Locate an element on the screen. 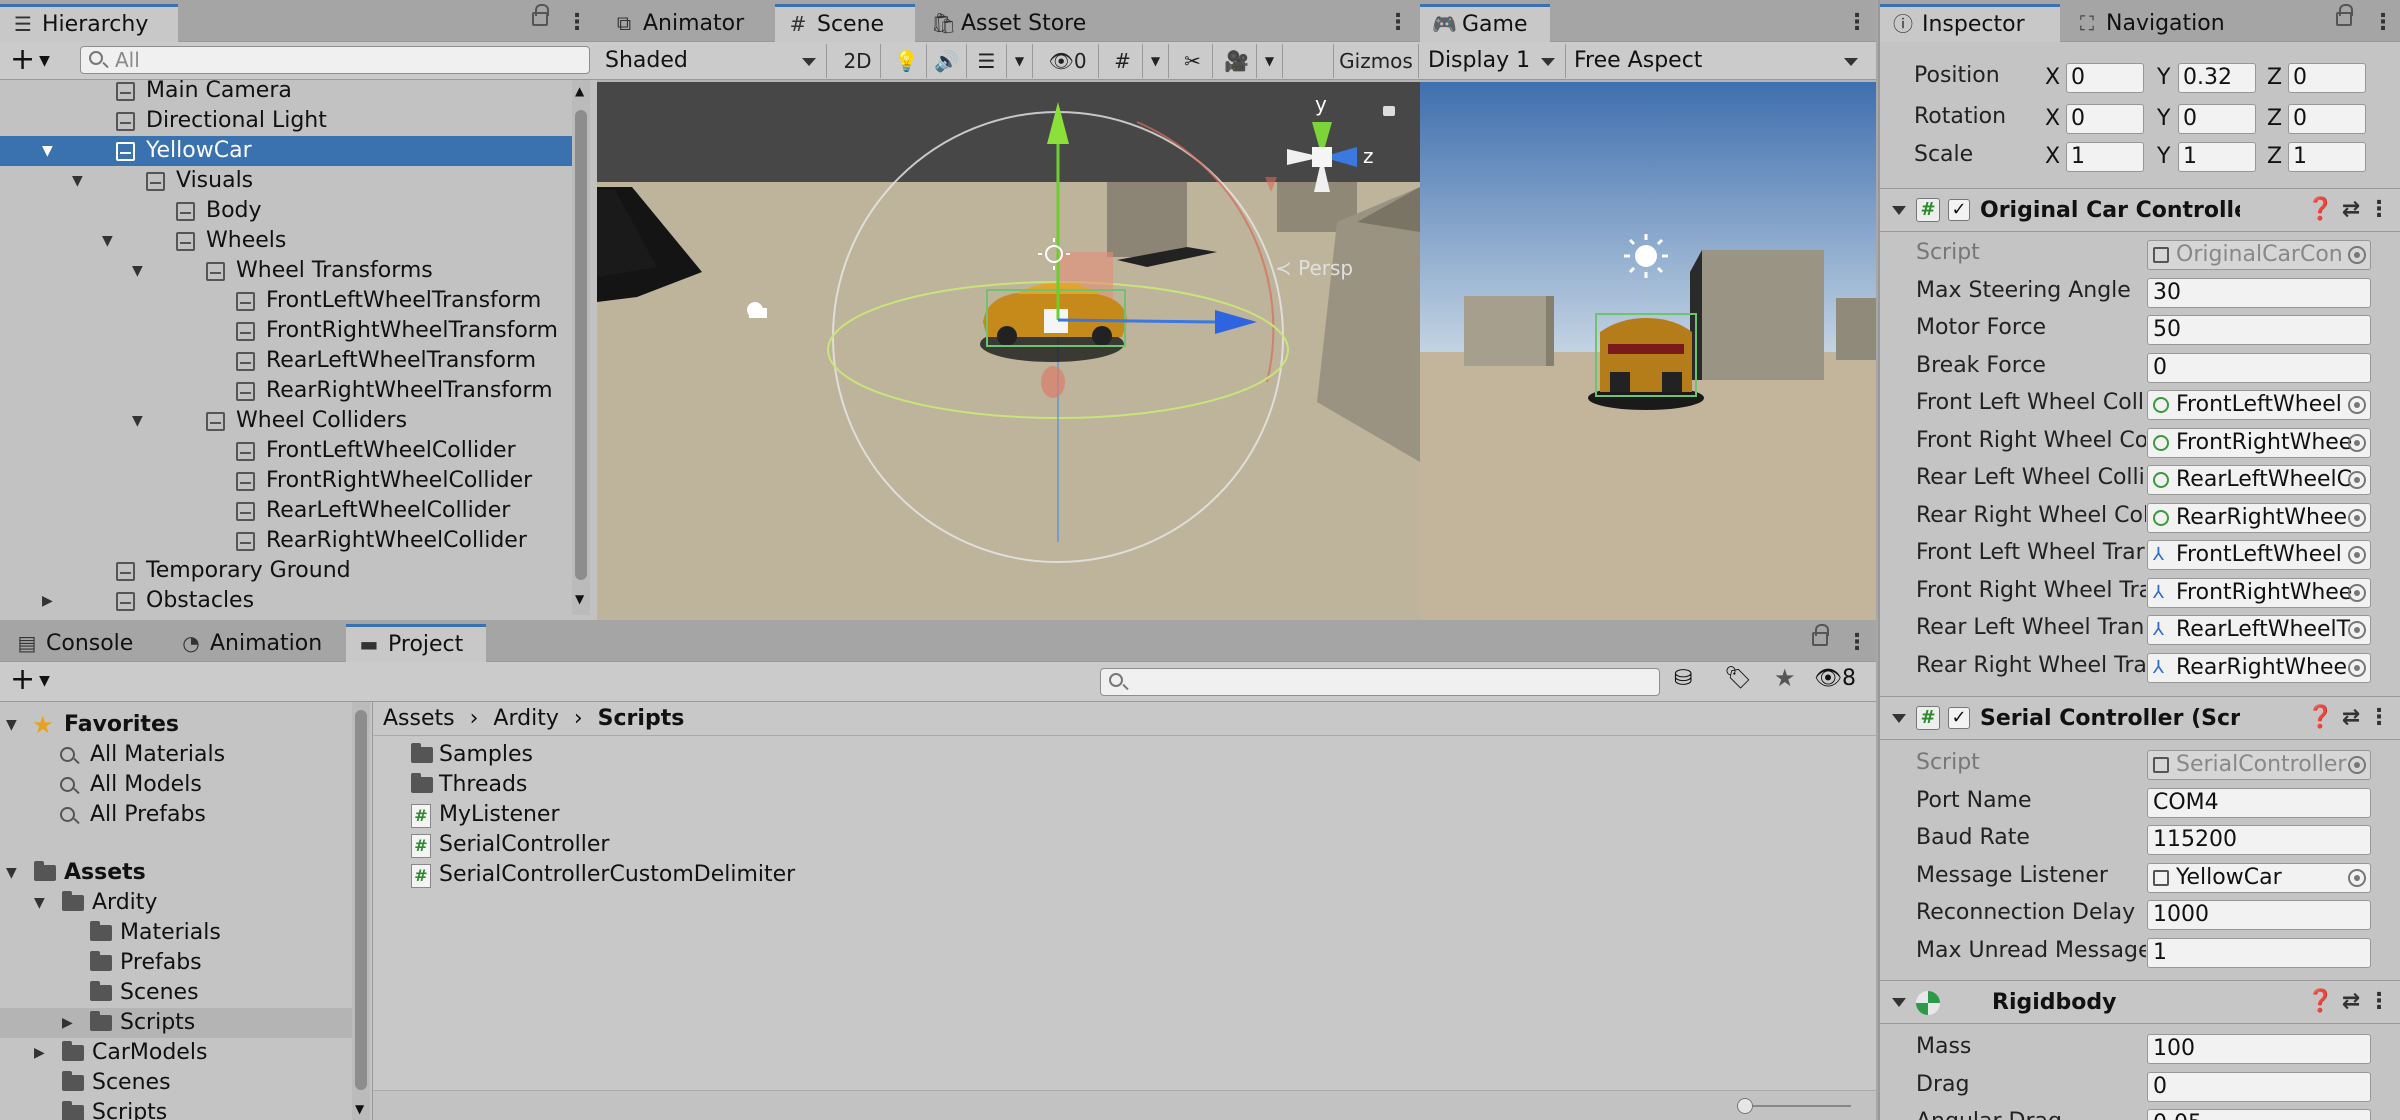 The width and height of the screenshot is (2400, 1120). object-reference-field: RearLeftWheelC is located at coordinates (2259, 480).